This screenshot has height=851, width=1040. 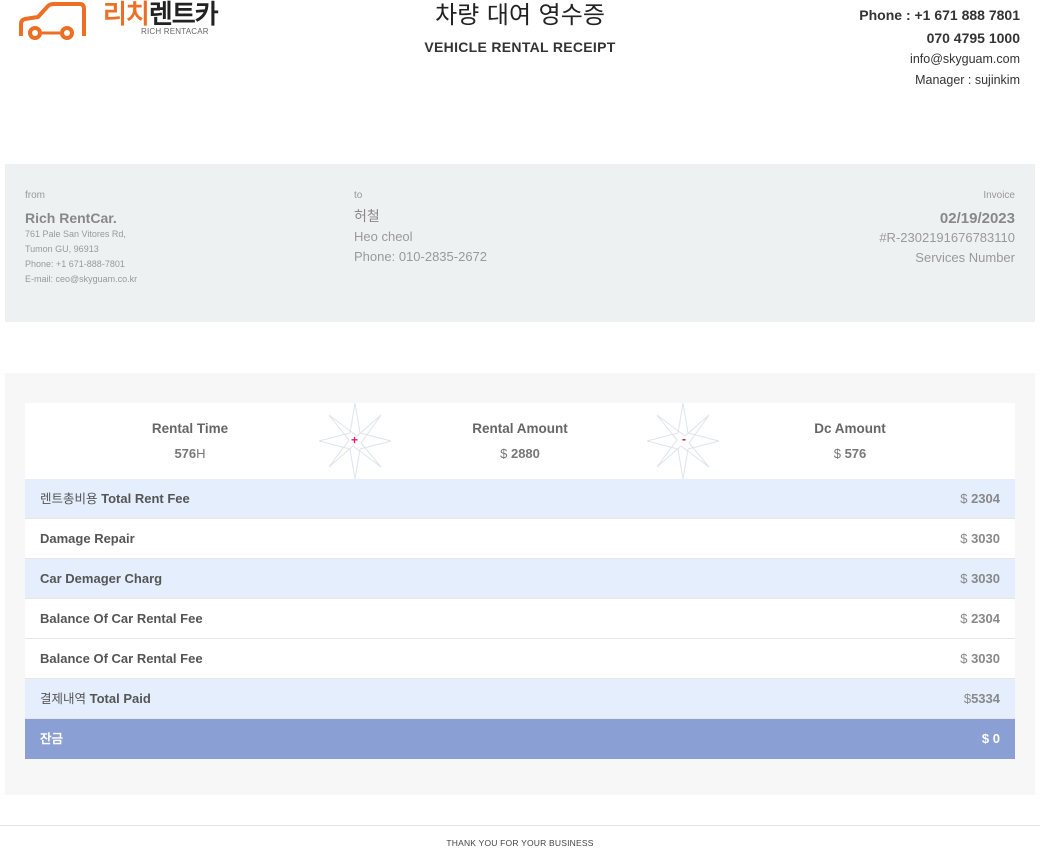 I want to click on title-english: VEHICLE RENTAL RECEIPT, so click(x=520, y=47).